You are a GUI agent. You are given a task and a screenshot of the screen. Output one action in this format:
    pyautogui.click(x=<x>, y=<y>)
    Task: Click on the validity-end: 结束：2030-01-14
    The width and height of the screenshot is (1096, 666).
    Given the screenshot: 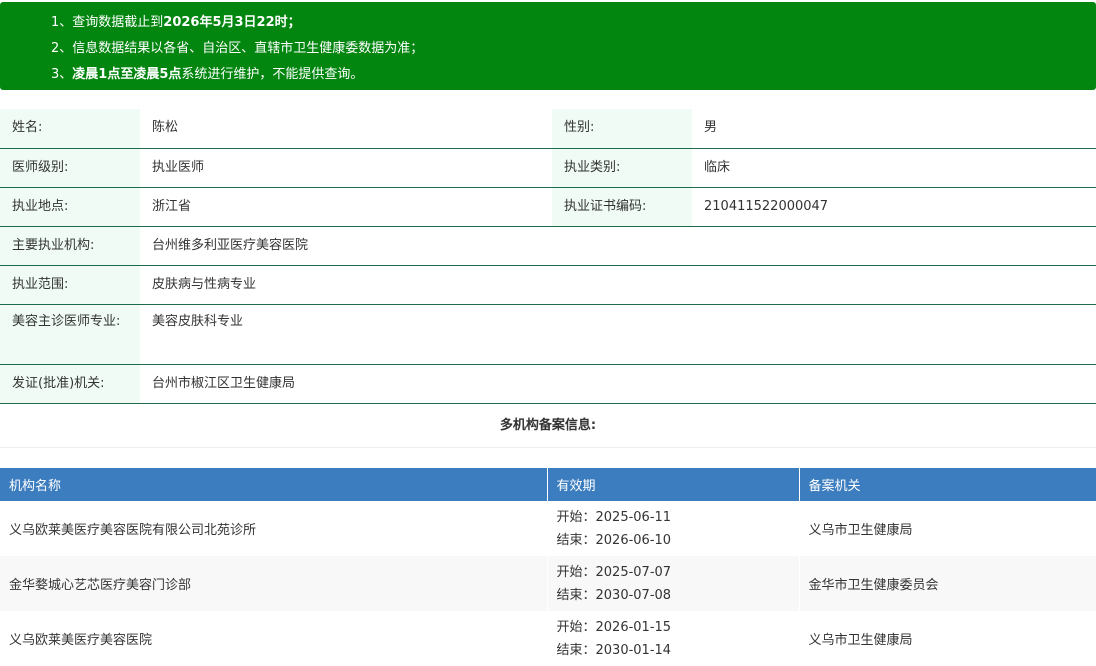 What is the action you would take?
    pyautogui.click(x=614, y=650)
    